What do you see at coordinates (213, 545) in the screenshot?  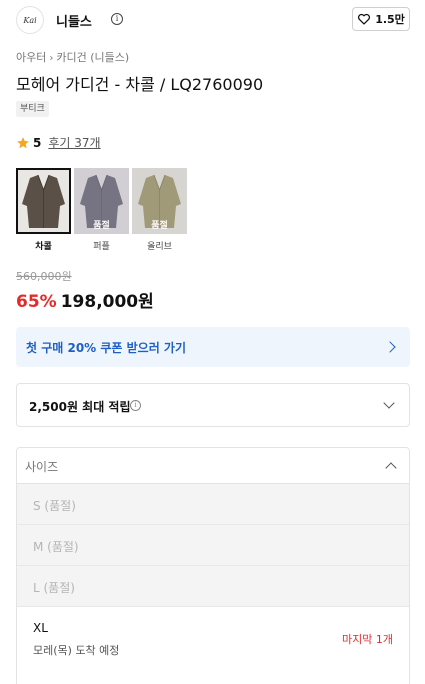 I see `size-option-m: M (품절)` at bounding box center [213, 545].